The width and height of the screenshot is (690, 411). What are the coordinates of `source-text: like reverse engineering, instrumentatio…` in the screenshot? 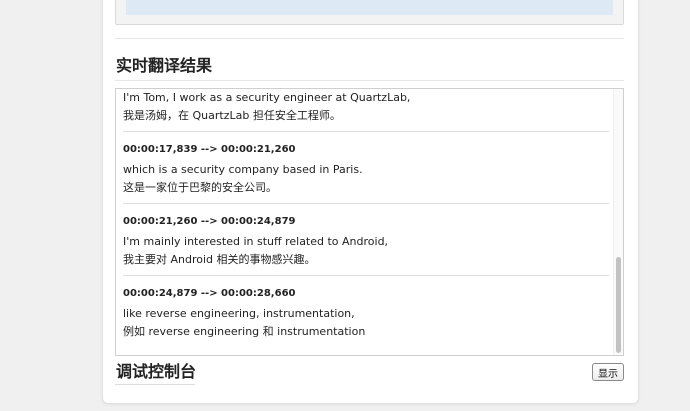 It's located at (239, 313).